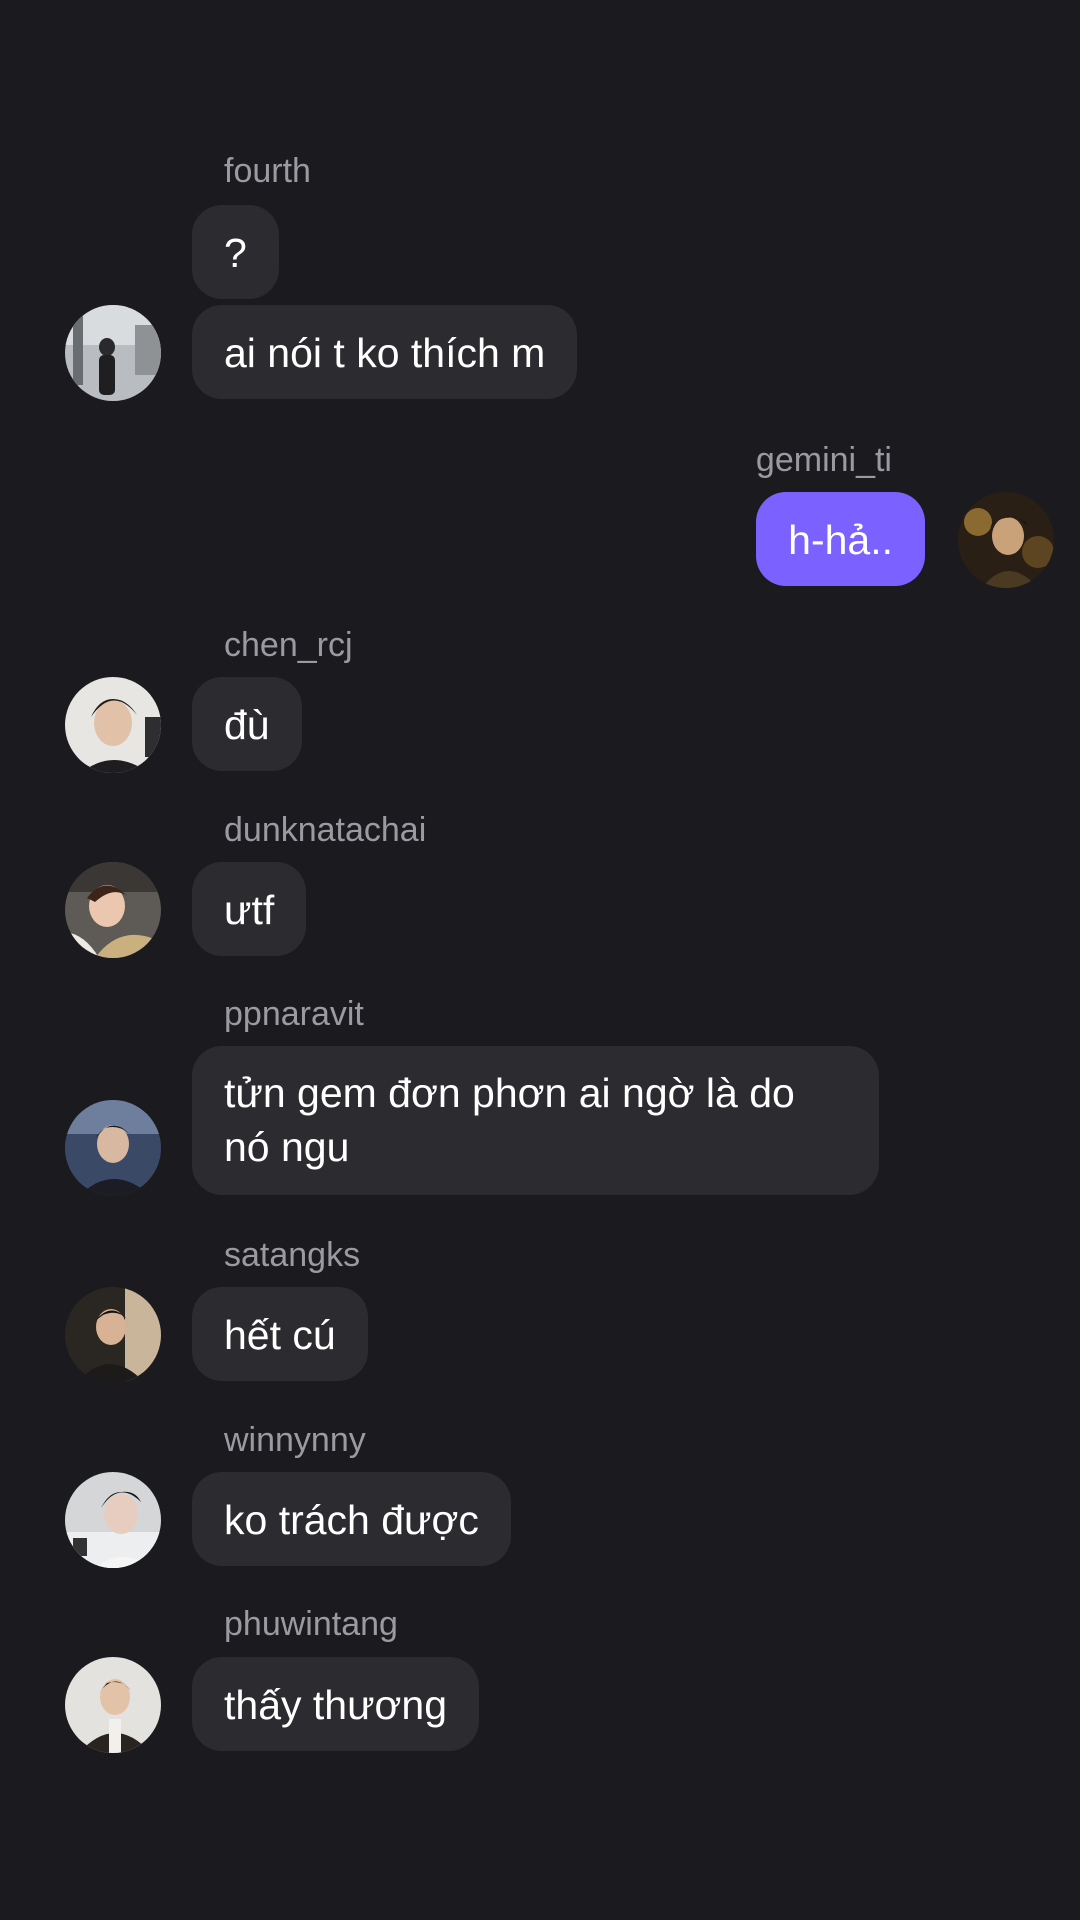  I want to click on message-bubble: thấy thương, so click(336, 1704).